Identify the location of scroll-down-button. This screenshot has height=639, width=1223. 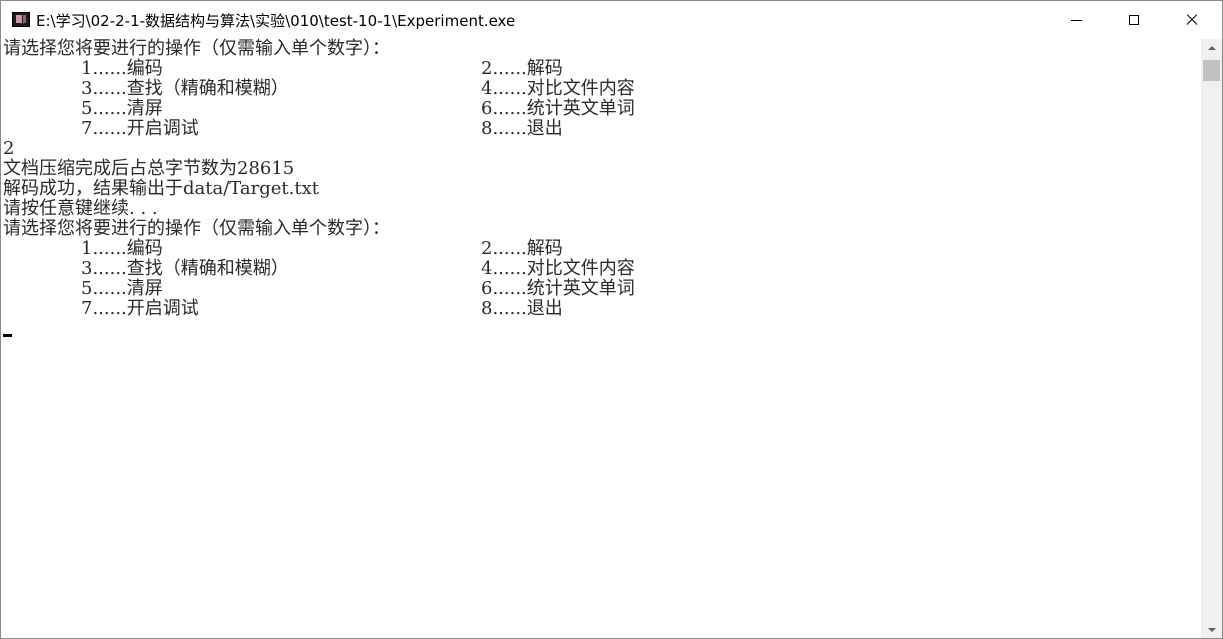
(1211, 629).